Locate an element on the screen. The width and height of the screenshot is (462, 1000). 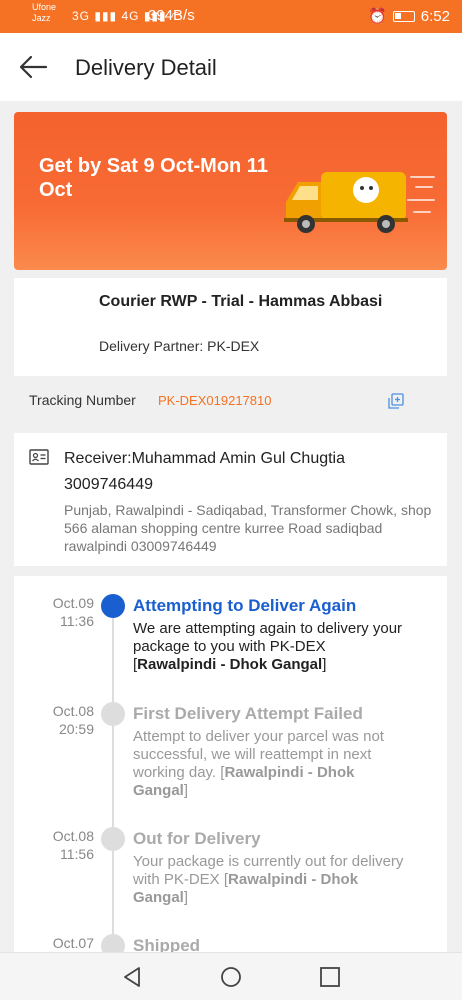
event-date: Oct.09 is located at coordinates (73, 603).